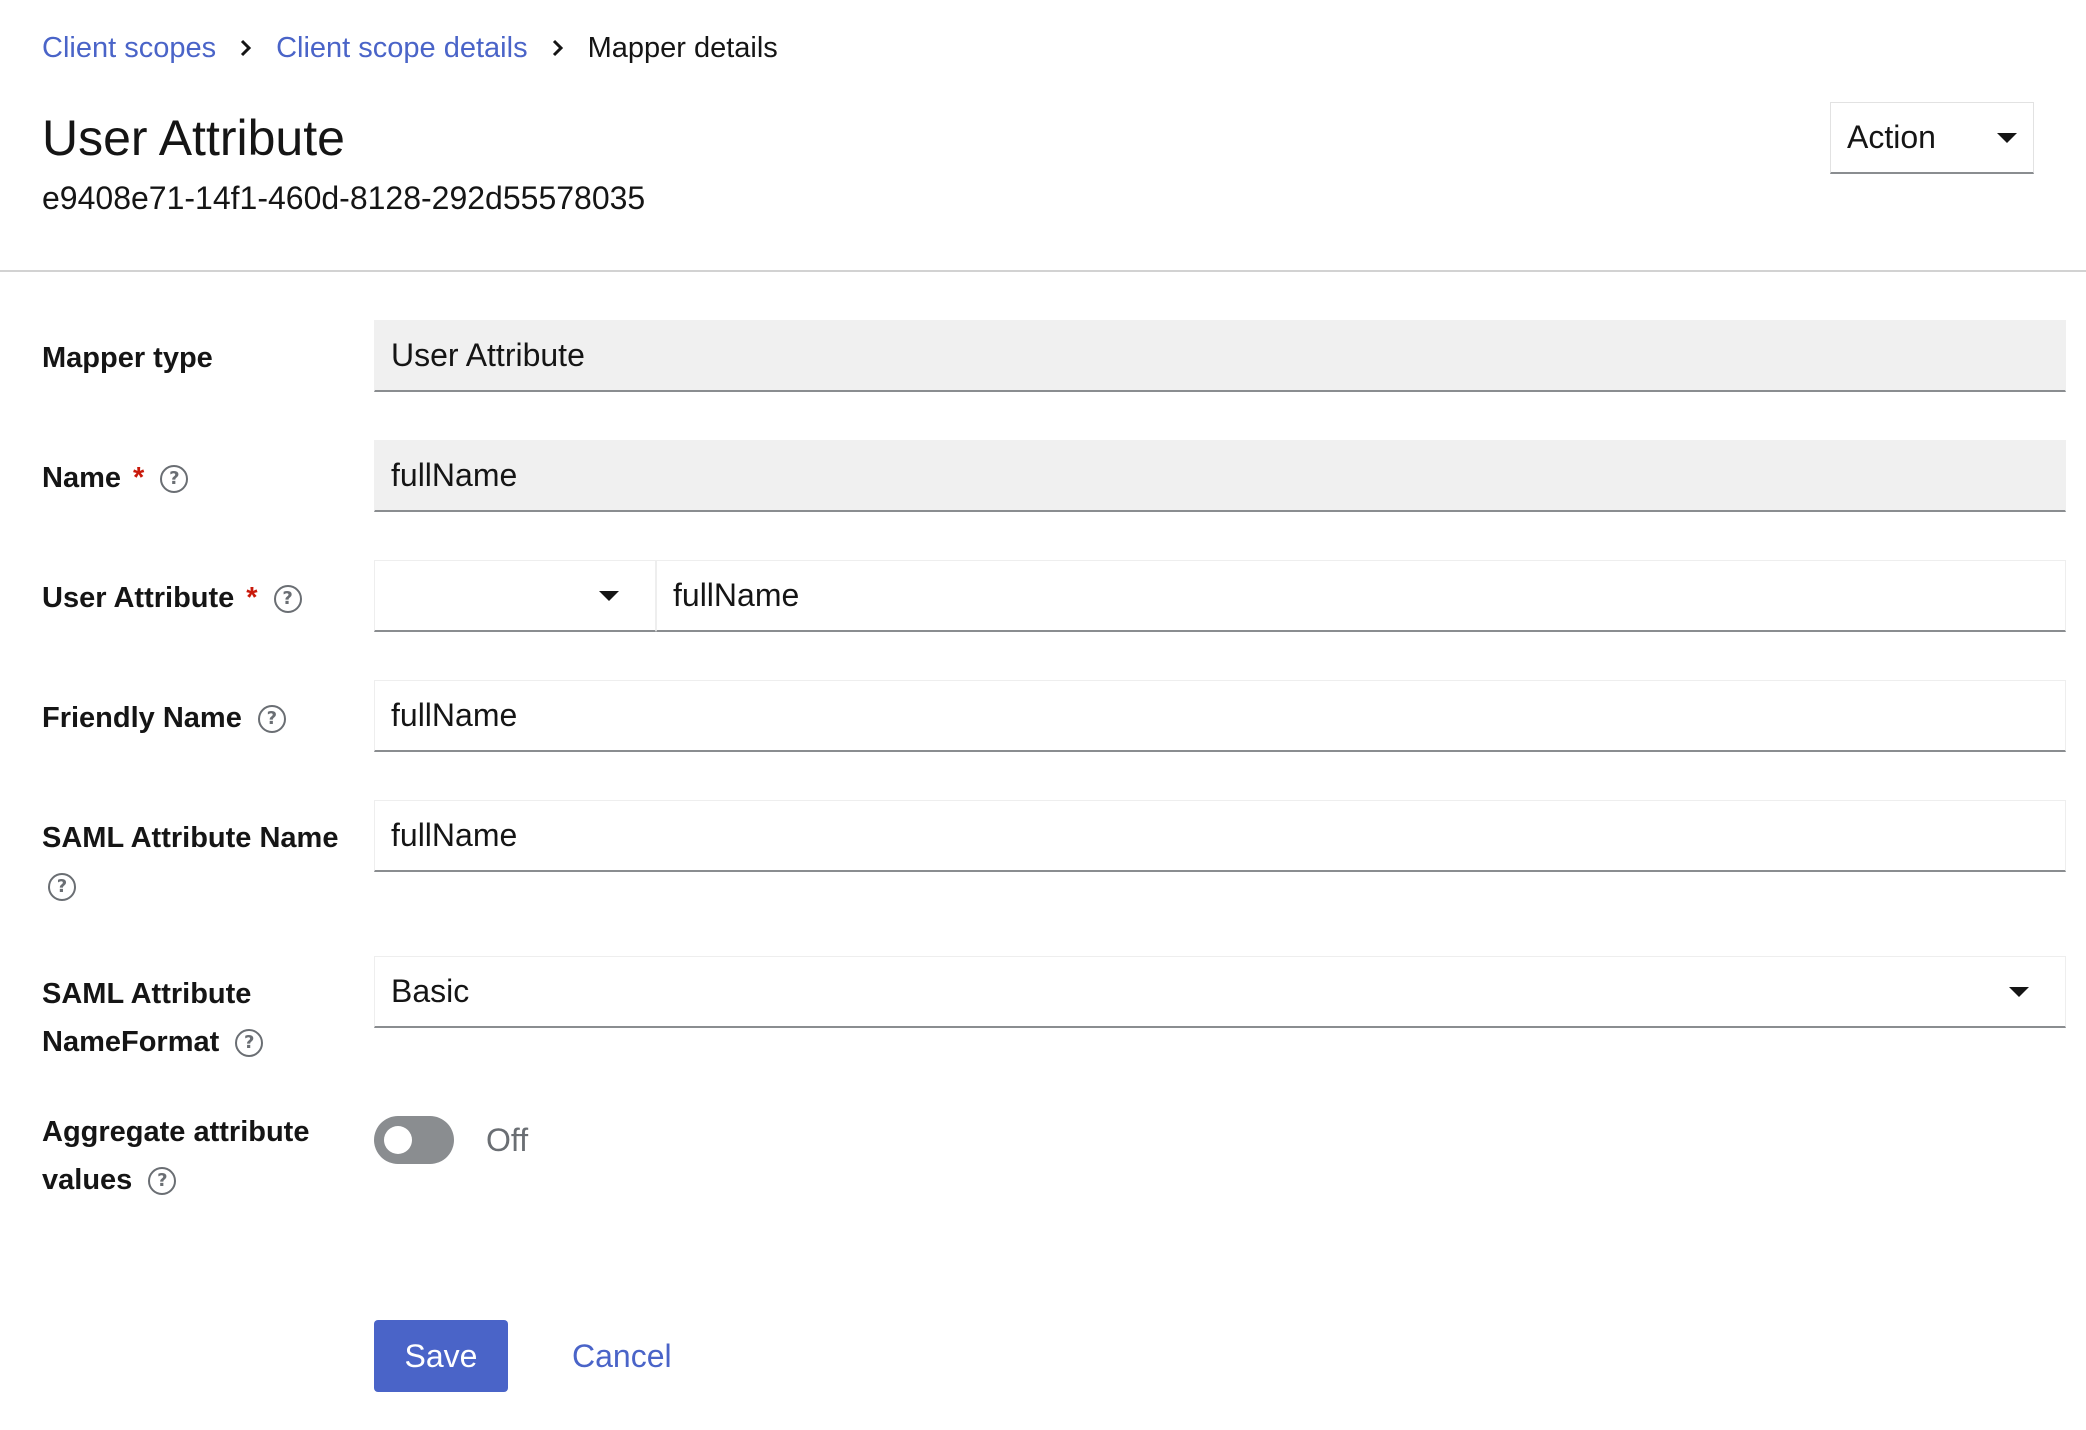 The image size is (2086, 1430). I want to click on friendly-name-label: Friendly Name?, so click(164, 718).